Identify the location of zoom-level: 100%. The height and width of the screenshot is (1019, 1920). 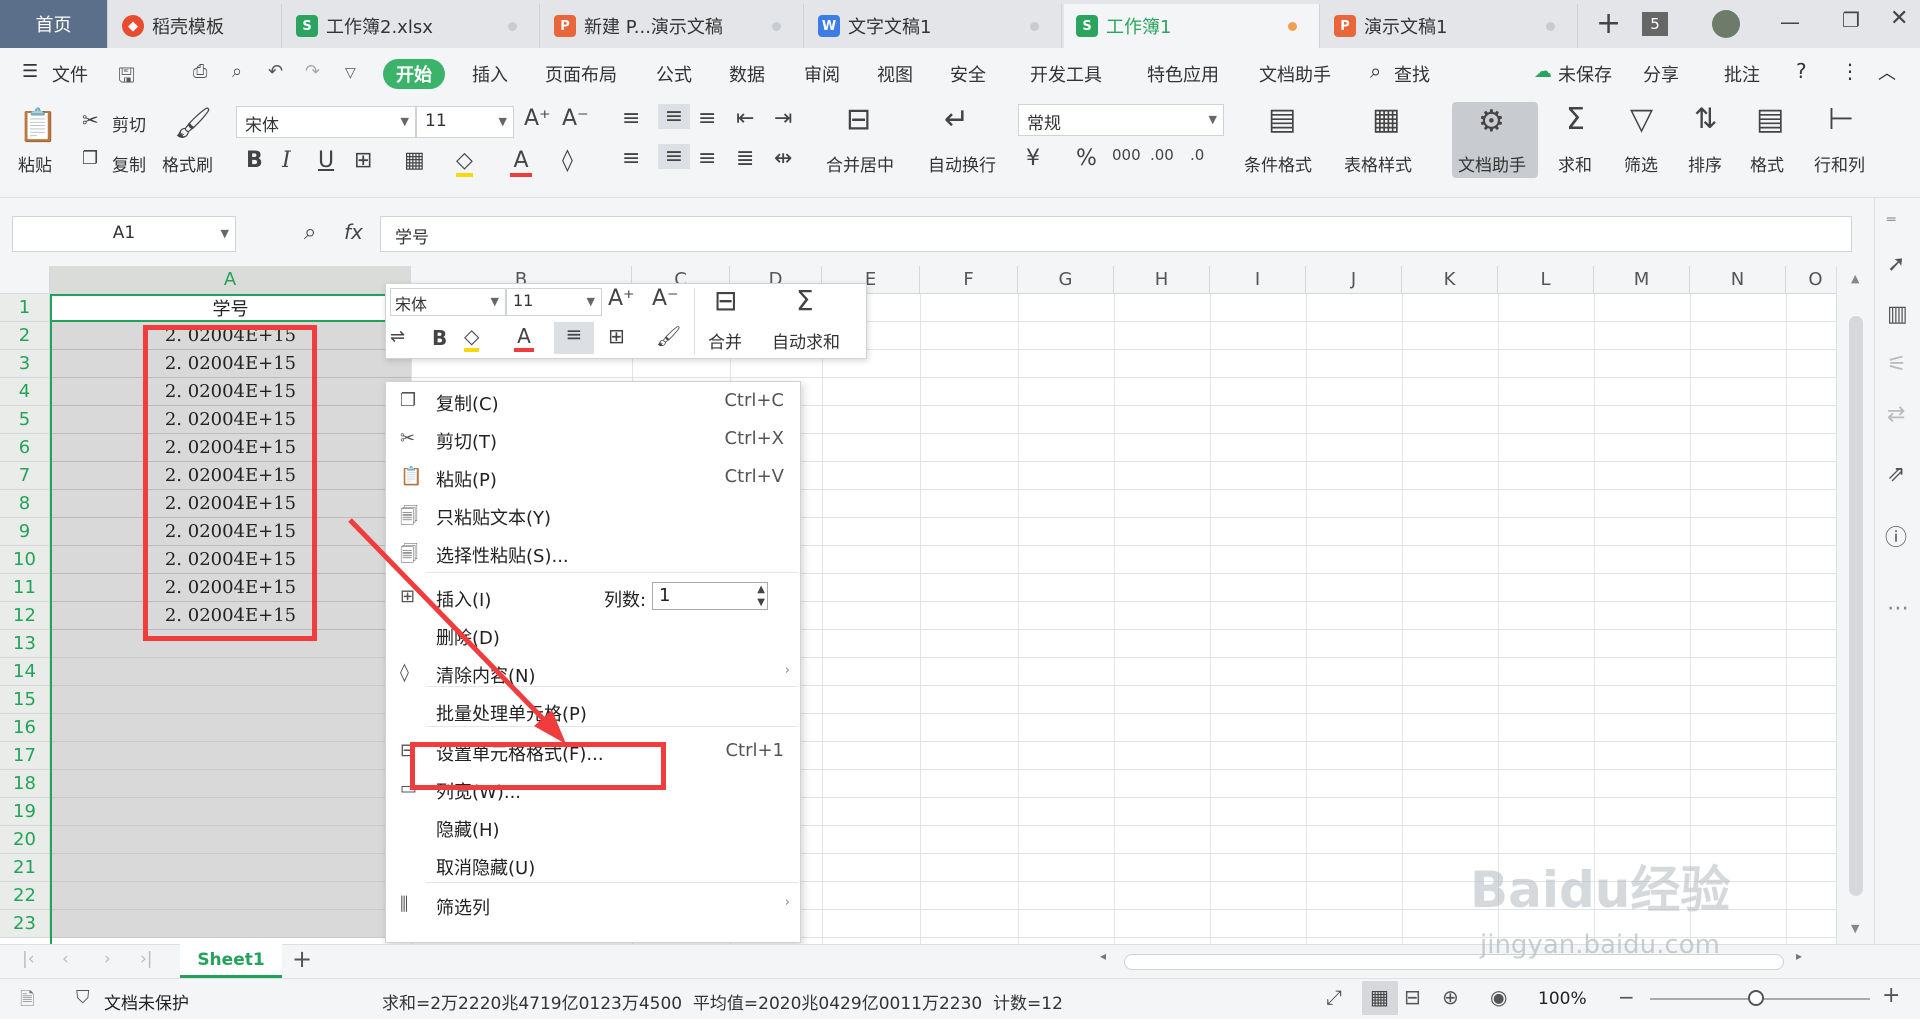
(1562, 999).